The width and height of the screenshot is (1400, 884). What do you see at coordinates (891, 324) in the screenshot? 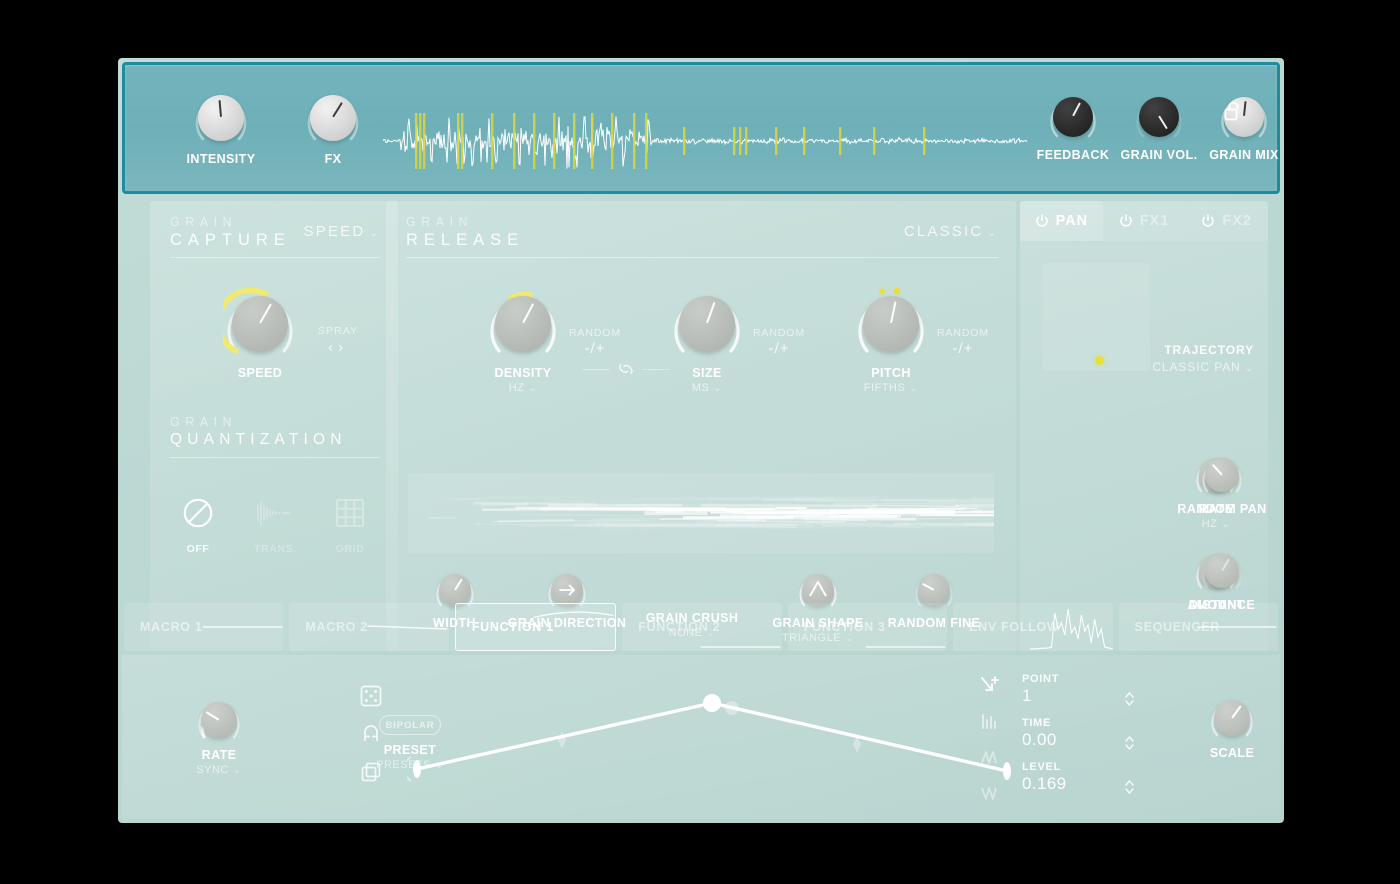
I see `pitch-knob` at bounding box center [891, 324].